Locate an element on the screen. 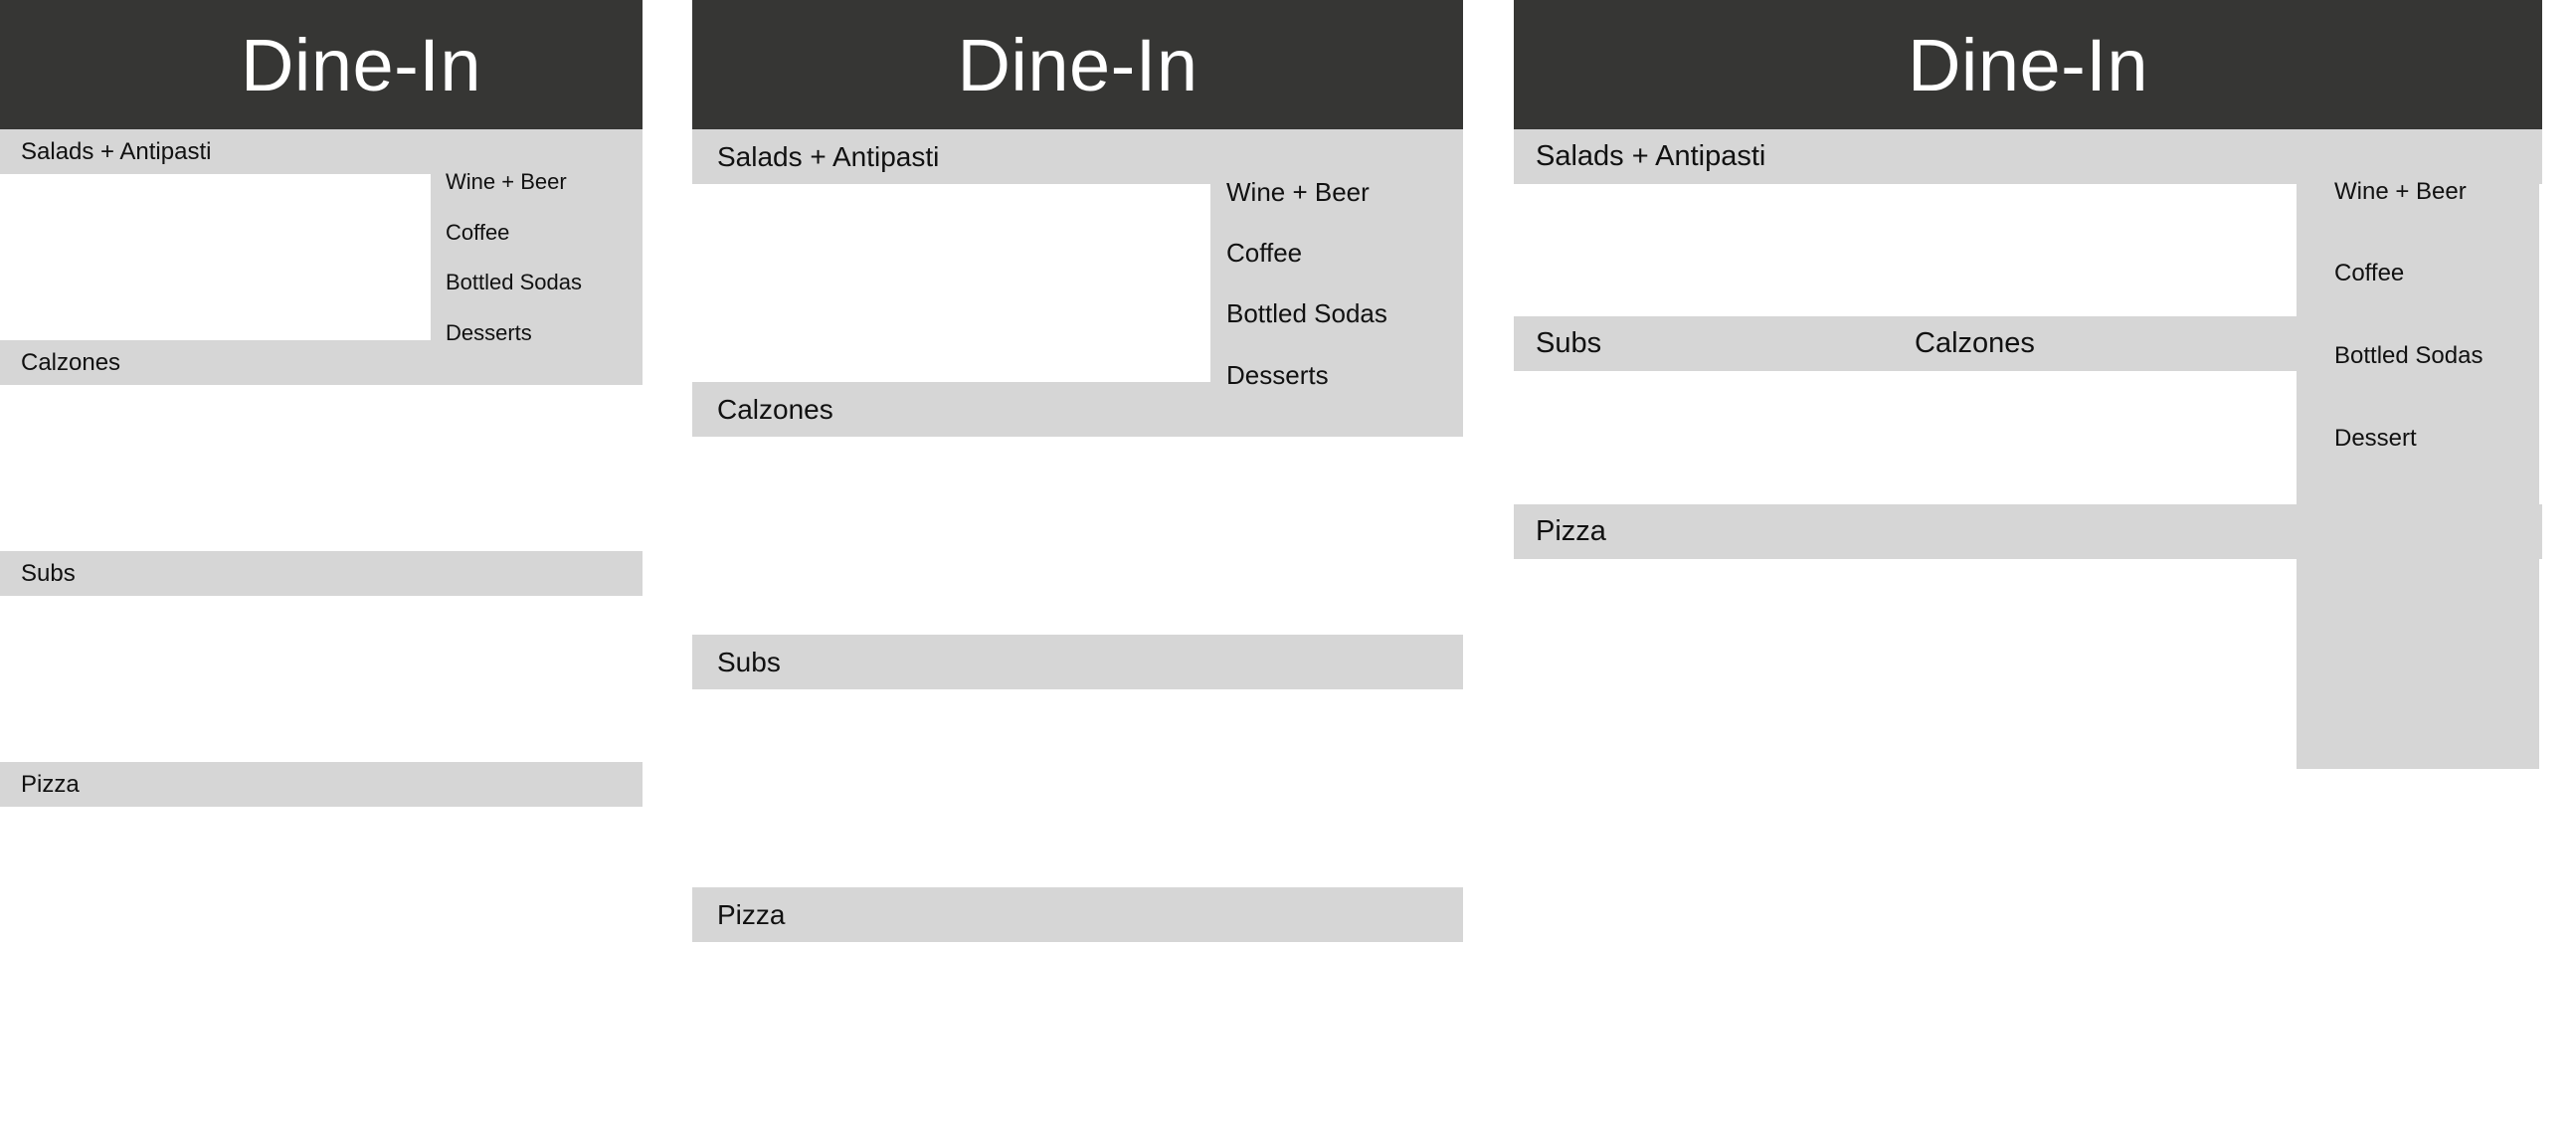 The height and width of the screenshot is (1138, 2576). sidebar-item-dessert: Dessert is located at coordinates (2375, 439).